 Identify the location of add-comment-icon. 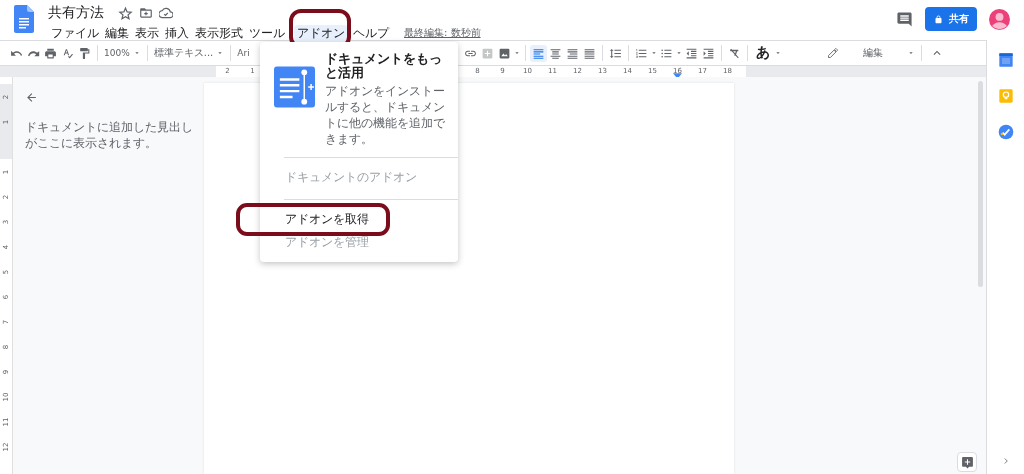
(967, 462).